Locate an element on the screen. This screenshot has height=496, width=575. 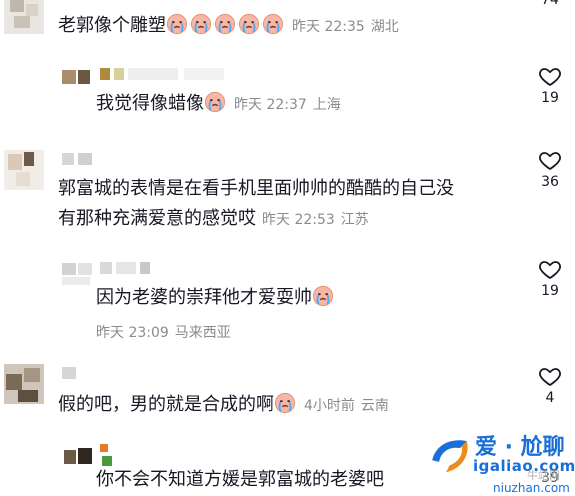
comment-text: 因为老婆的崇拜他才爱耍帅 is located at coordinates (204, 297).